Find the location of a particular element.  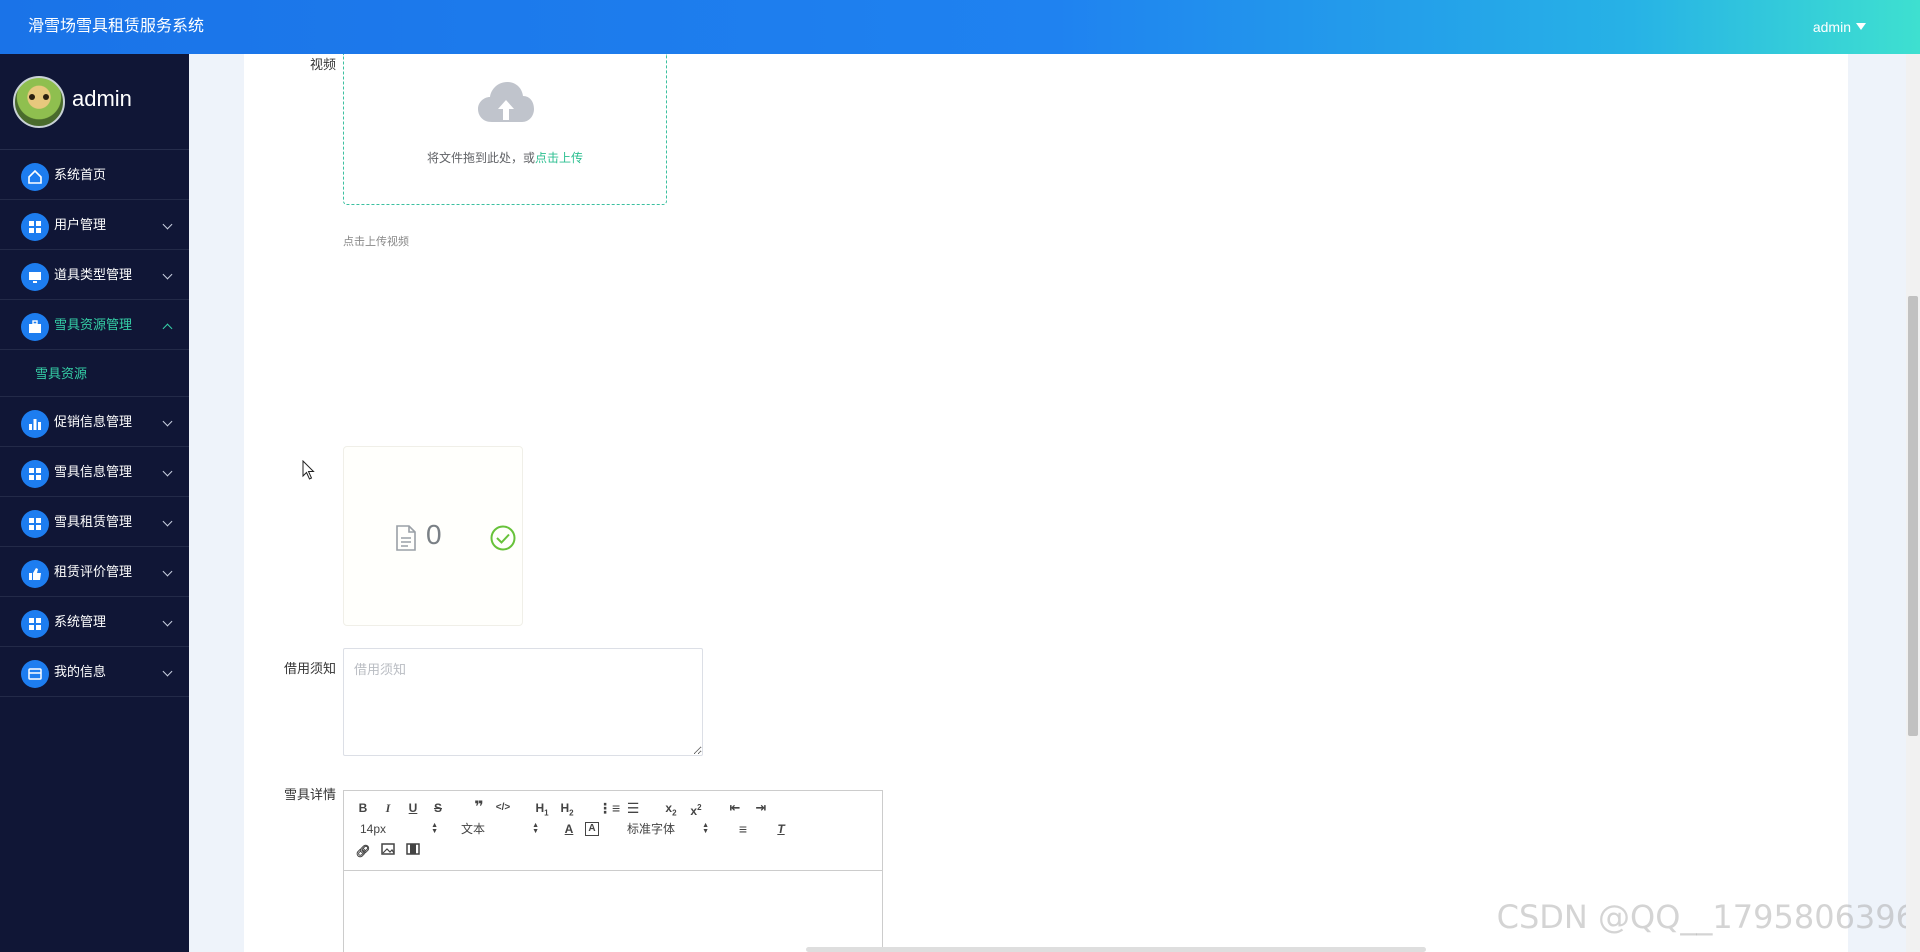

outdent-icon: ⇤ is located at coordinates (735, 808).